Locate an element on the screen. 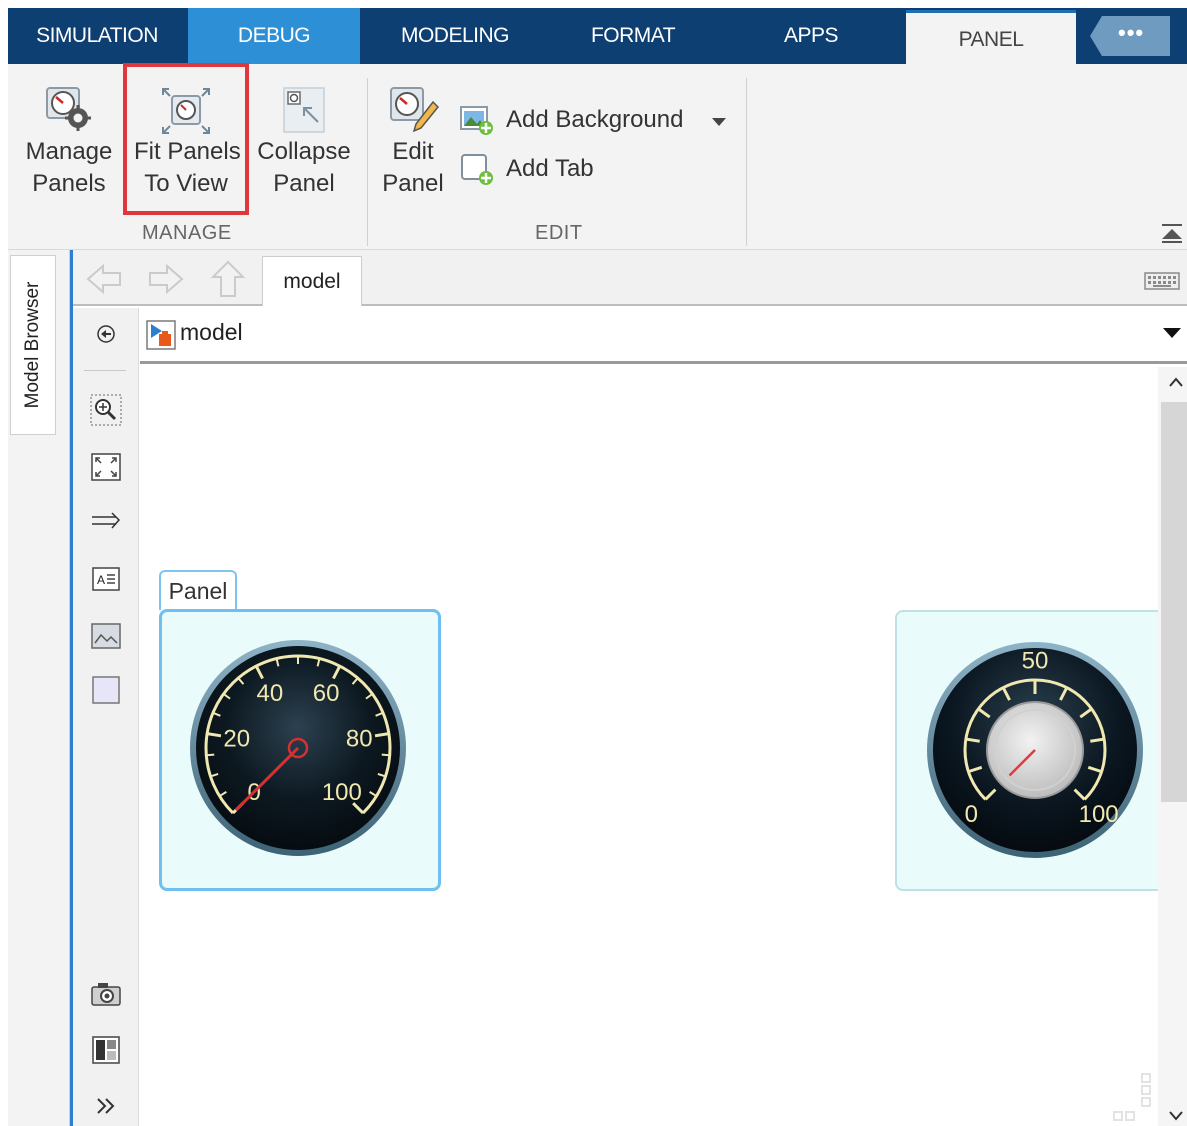  edit-panel-icon is located at coordinates (415, 110).